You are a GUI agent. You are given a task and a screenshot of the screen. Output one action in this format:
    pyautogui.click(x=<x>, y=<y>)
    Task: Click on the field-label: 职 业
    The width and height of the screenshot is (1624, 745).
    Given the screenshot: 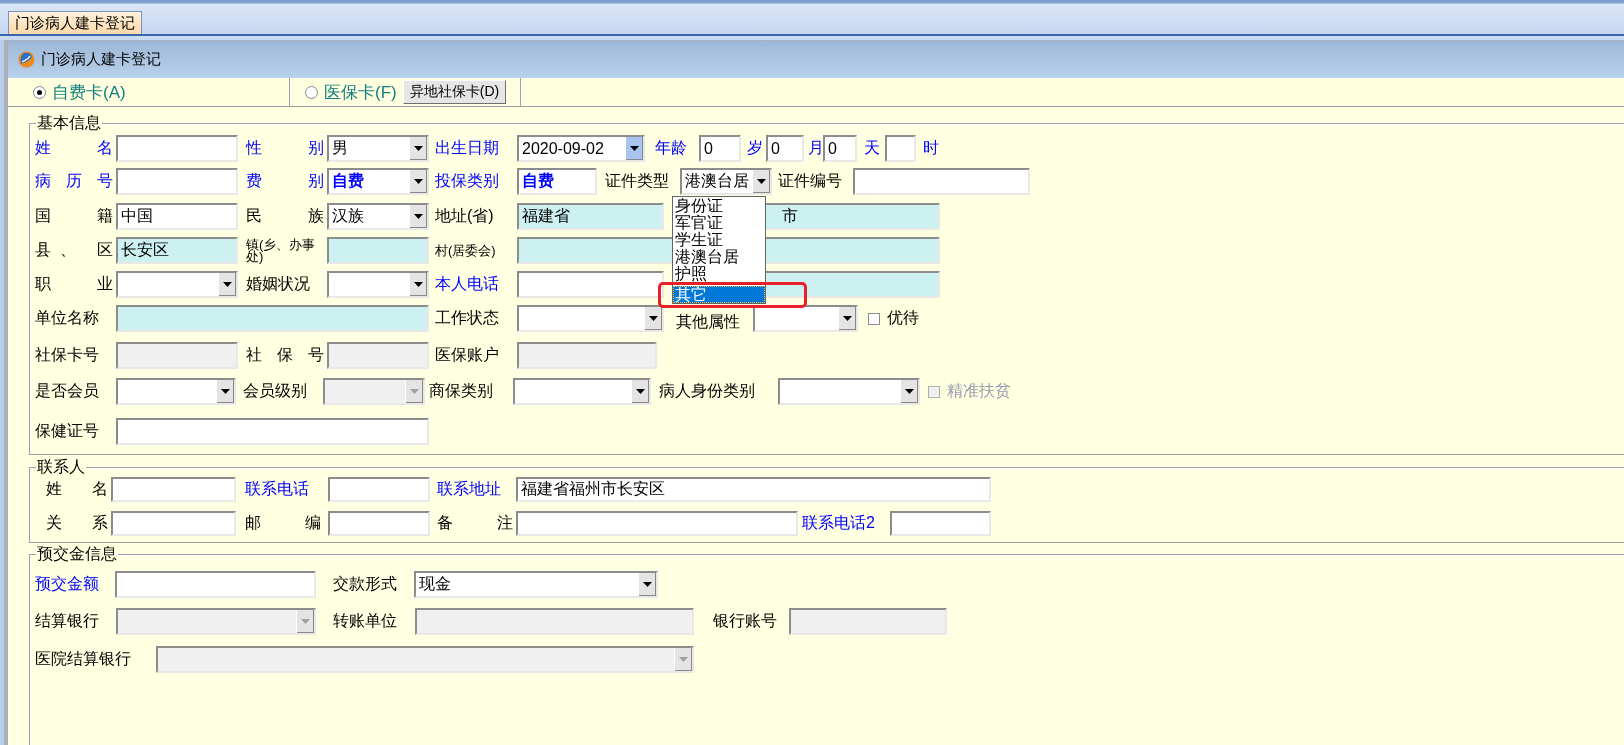 What is the action you would take?
    pyautogui.click(x=74, y=284)
    